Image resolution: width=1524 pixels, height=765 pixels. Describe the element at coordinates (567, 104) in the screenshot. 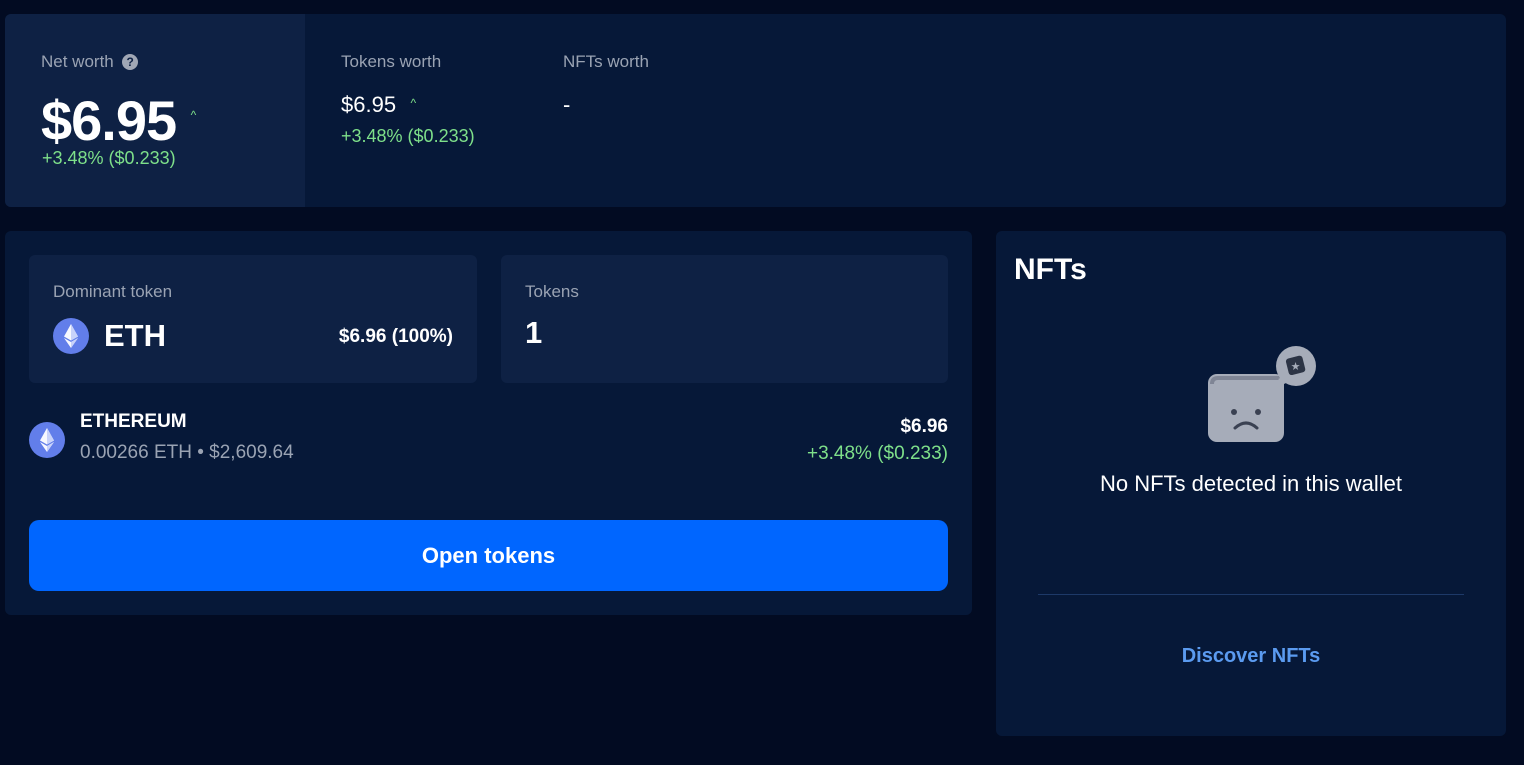

I see `nfts-worth-value: -` at that location.